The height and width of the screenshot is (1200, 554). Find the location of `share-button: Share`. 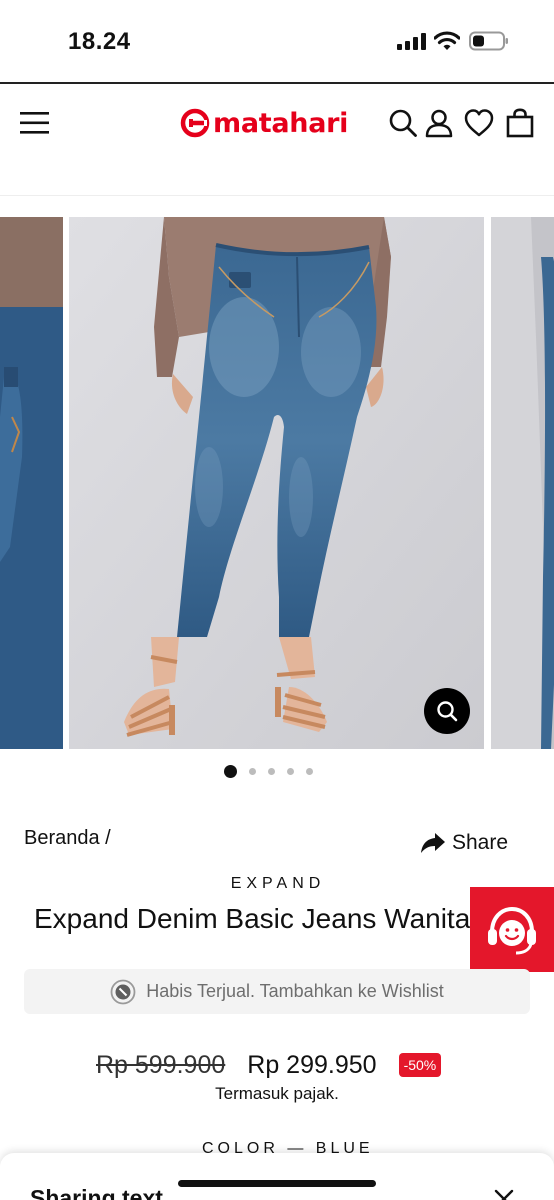

share-button: Share is located at coordinates (464, 843).